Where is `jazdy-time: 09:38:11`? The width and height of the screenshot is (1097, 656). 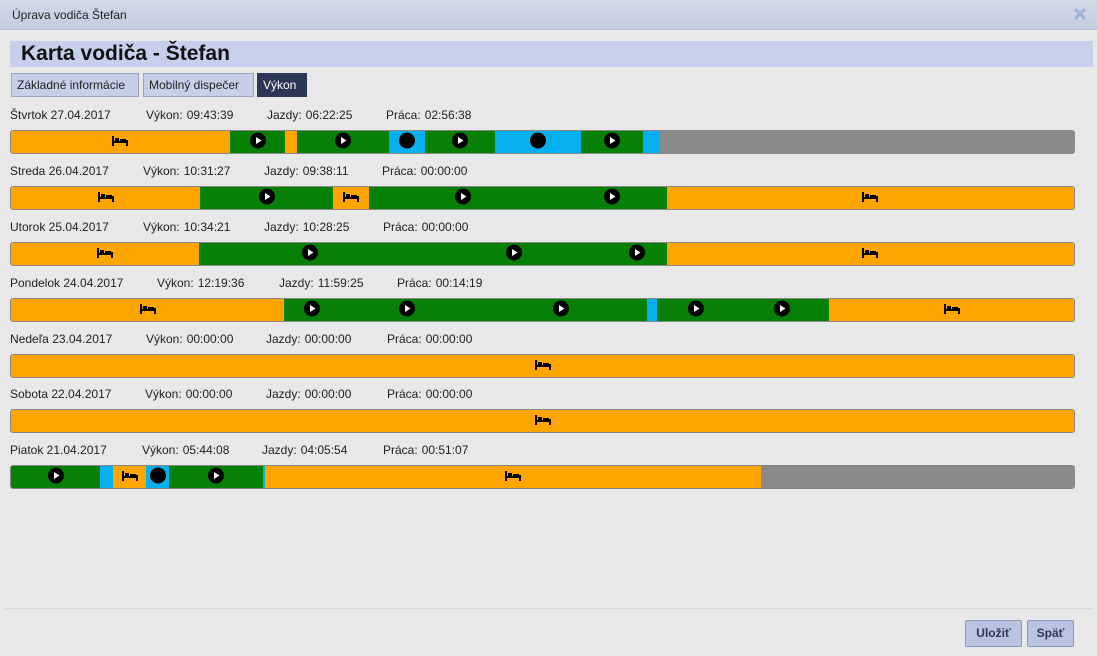
jazdy-time: 09:38:11 is located at coordinates (325, 171).